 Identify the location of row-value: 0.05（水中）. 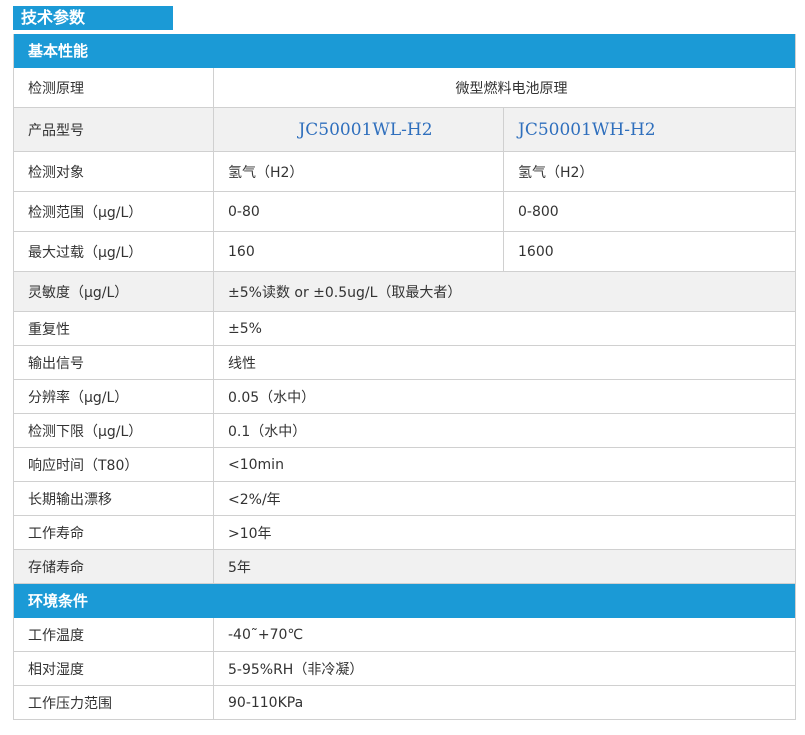
(272, 397).